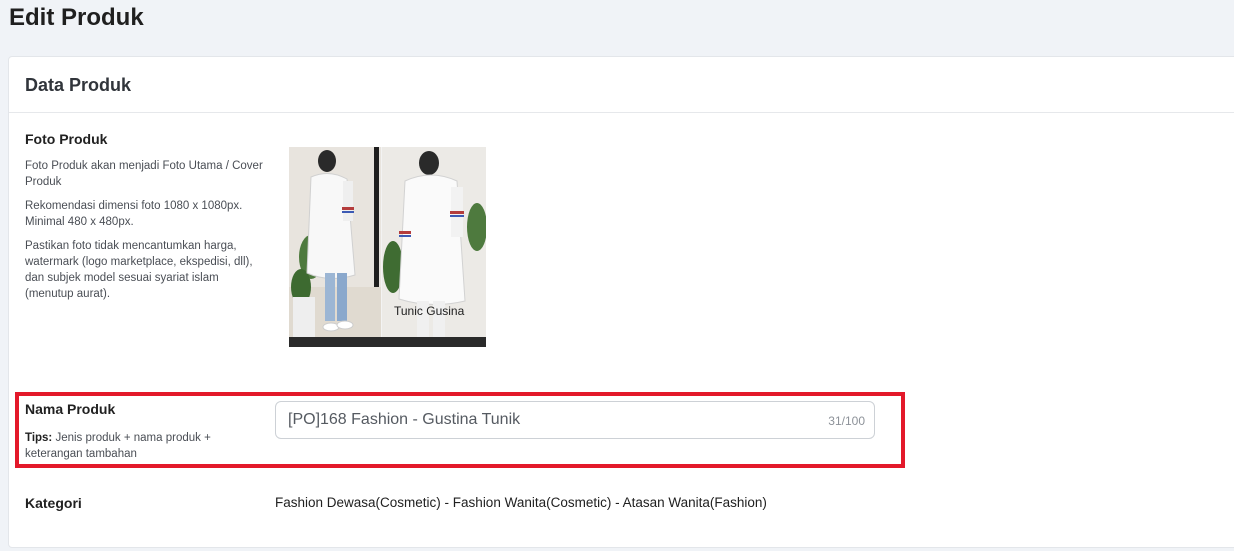  I want to click on product-photo: Tunic Gusina, so click(387, 247).